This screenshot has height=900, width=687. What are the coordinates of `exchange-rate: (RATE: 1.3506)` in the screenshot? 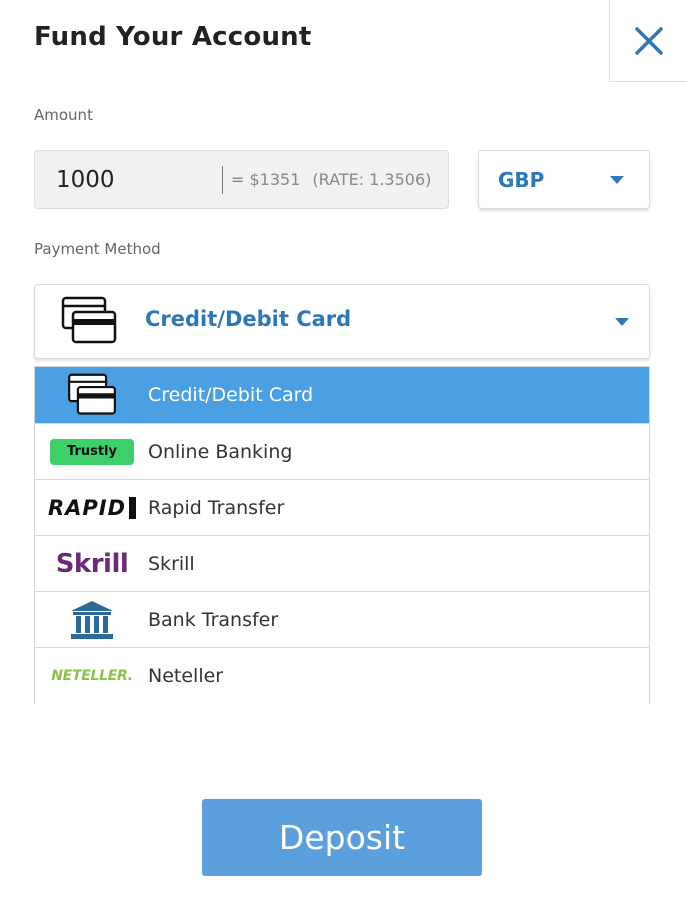 It's located at (372, 179).